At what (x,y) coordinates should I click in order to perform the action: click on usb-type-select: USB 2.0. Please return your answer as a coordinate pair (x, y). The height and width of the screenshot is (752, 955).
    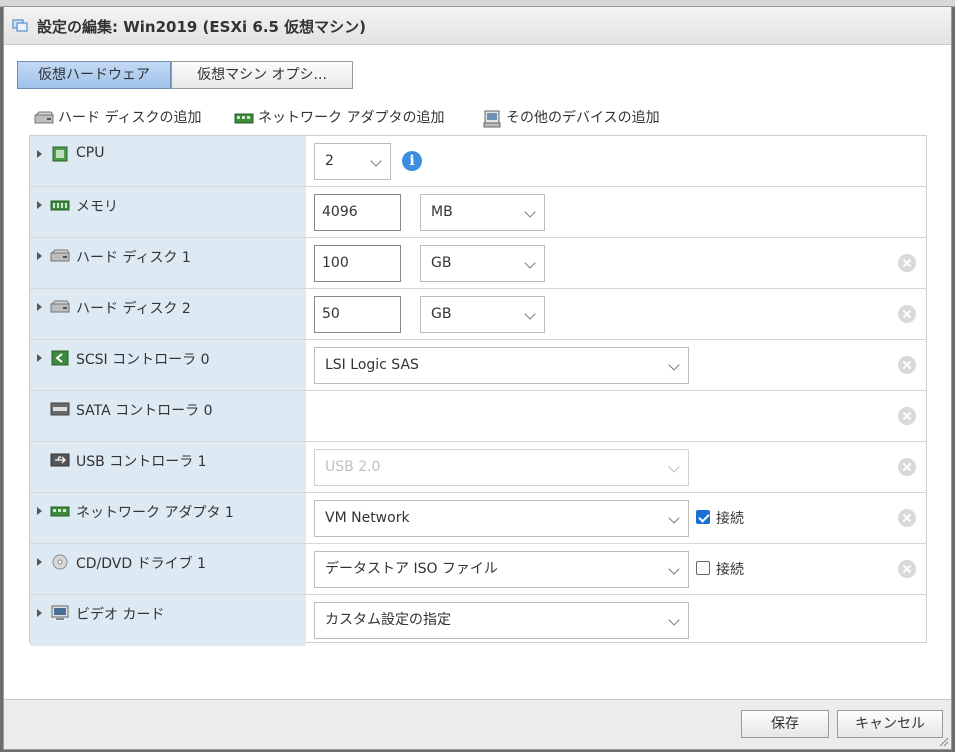
    Looking at the image, I should click on (501, 467).